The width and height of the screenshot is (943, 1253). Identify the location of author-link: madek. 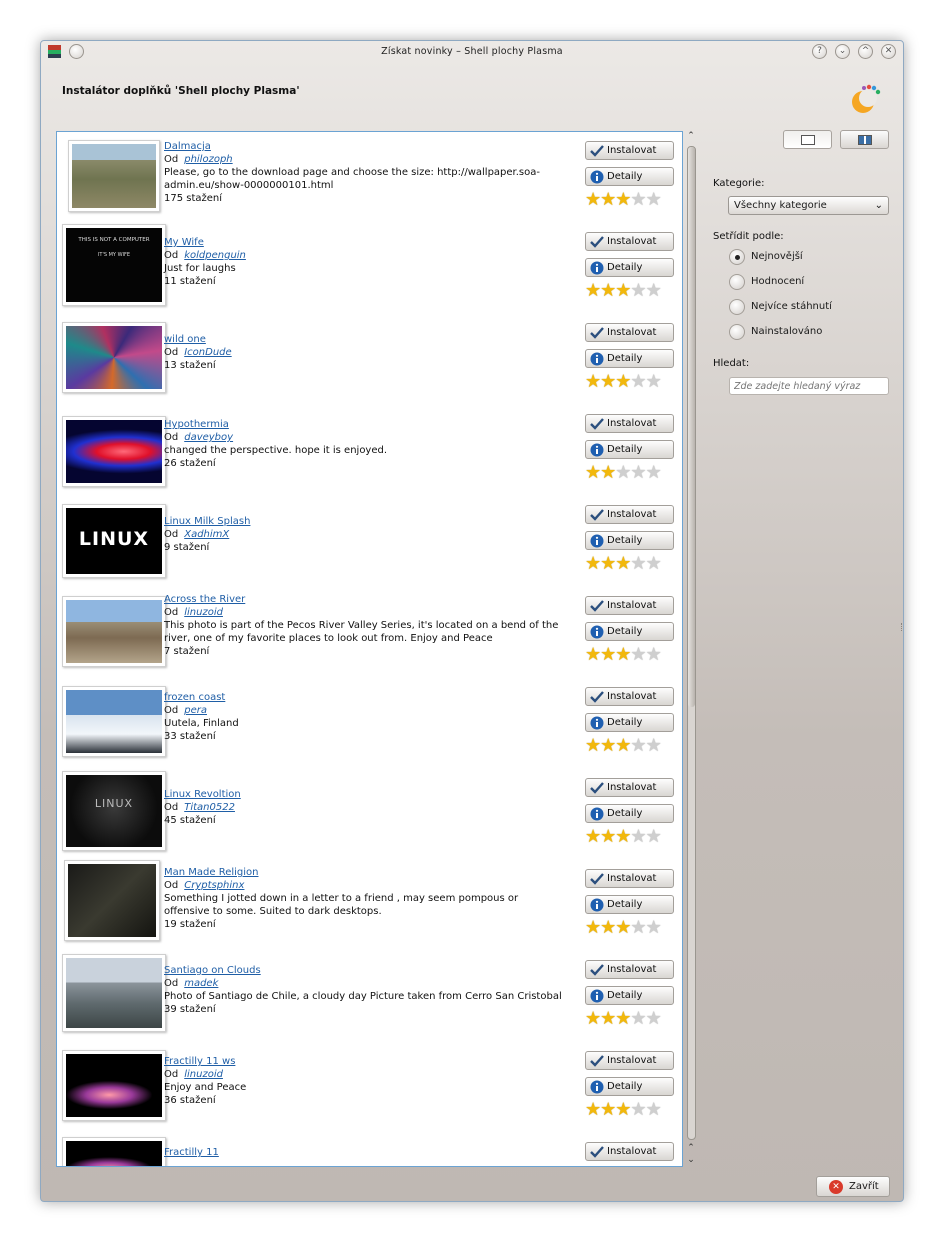
(201, 983).